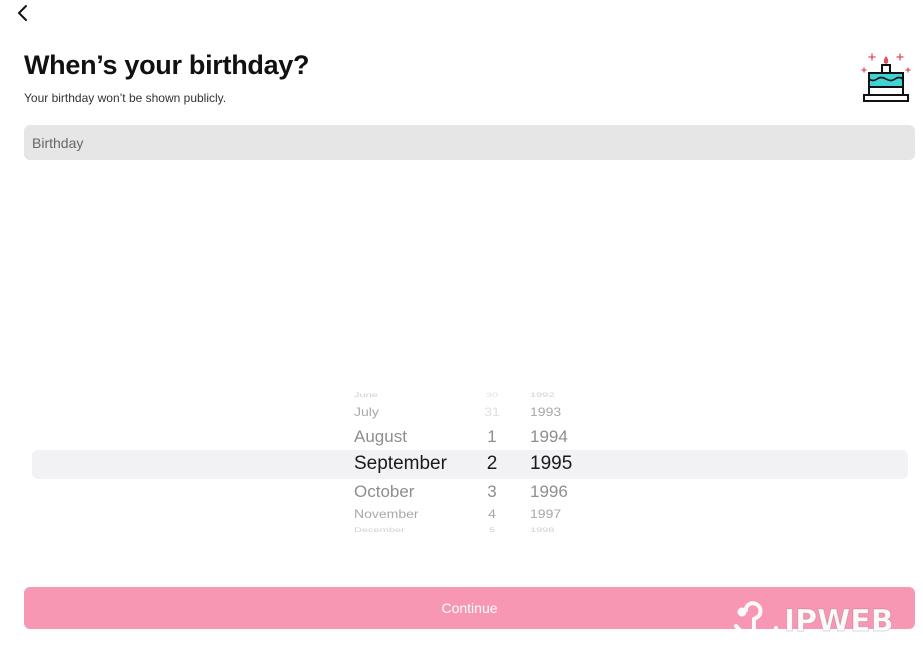  What do you see at coordinates (386, 514) in the screenshot?
I see `month-option: November` at bounding box center [386, 514].